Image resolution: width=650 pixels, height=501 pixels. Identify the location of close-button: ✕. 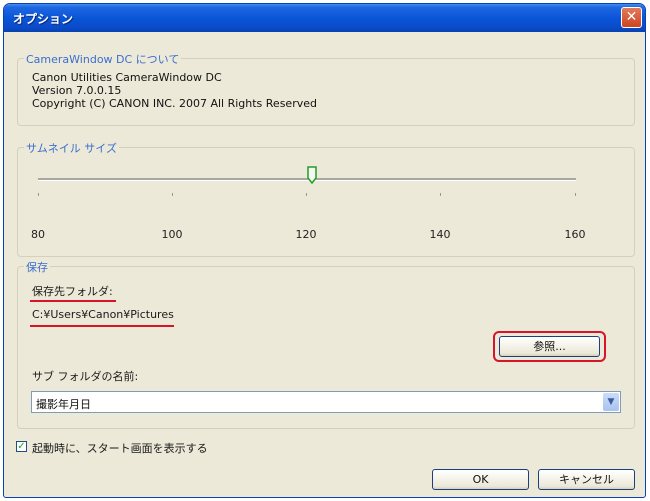
(631, 17).